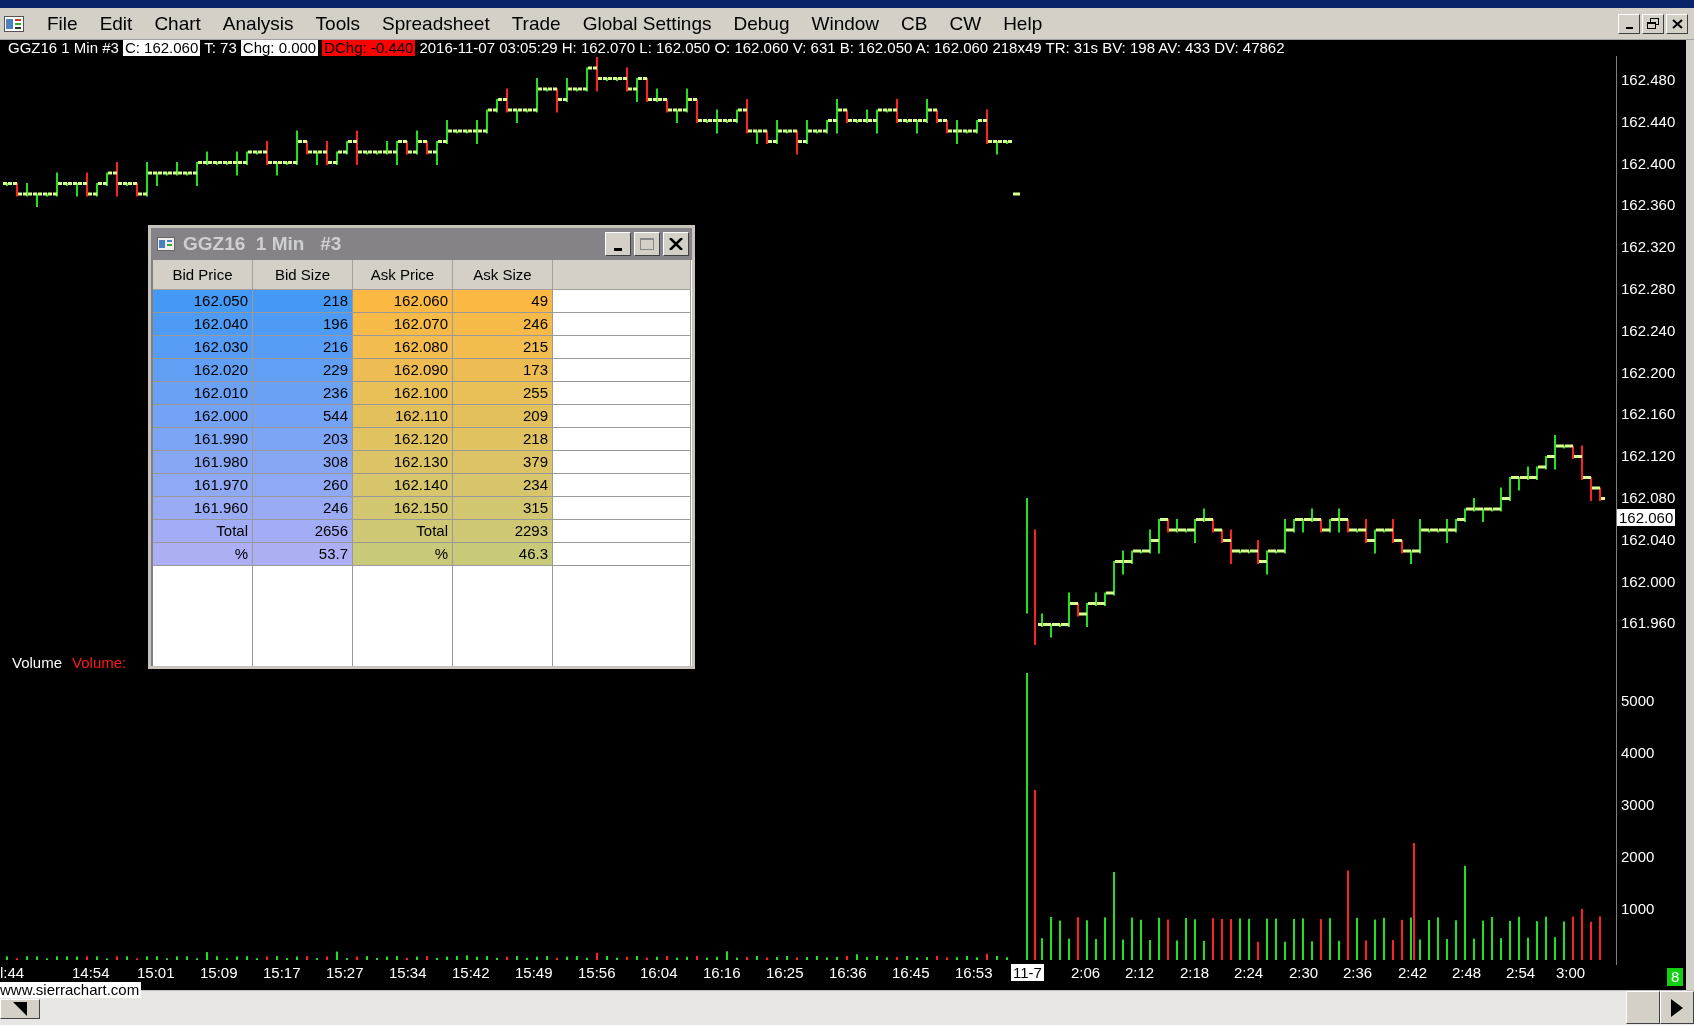 This screenshot has height=1025, width=1694. What do you see at coordinates (1648, 330) in the screenshot?
I see `price-label: 162.240` at bounding box center [1648, 330].